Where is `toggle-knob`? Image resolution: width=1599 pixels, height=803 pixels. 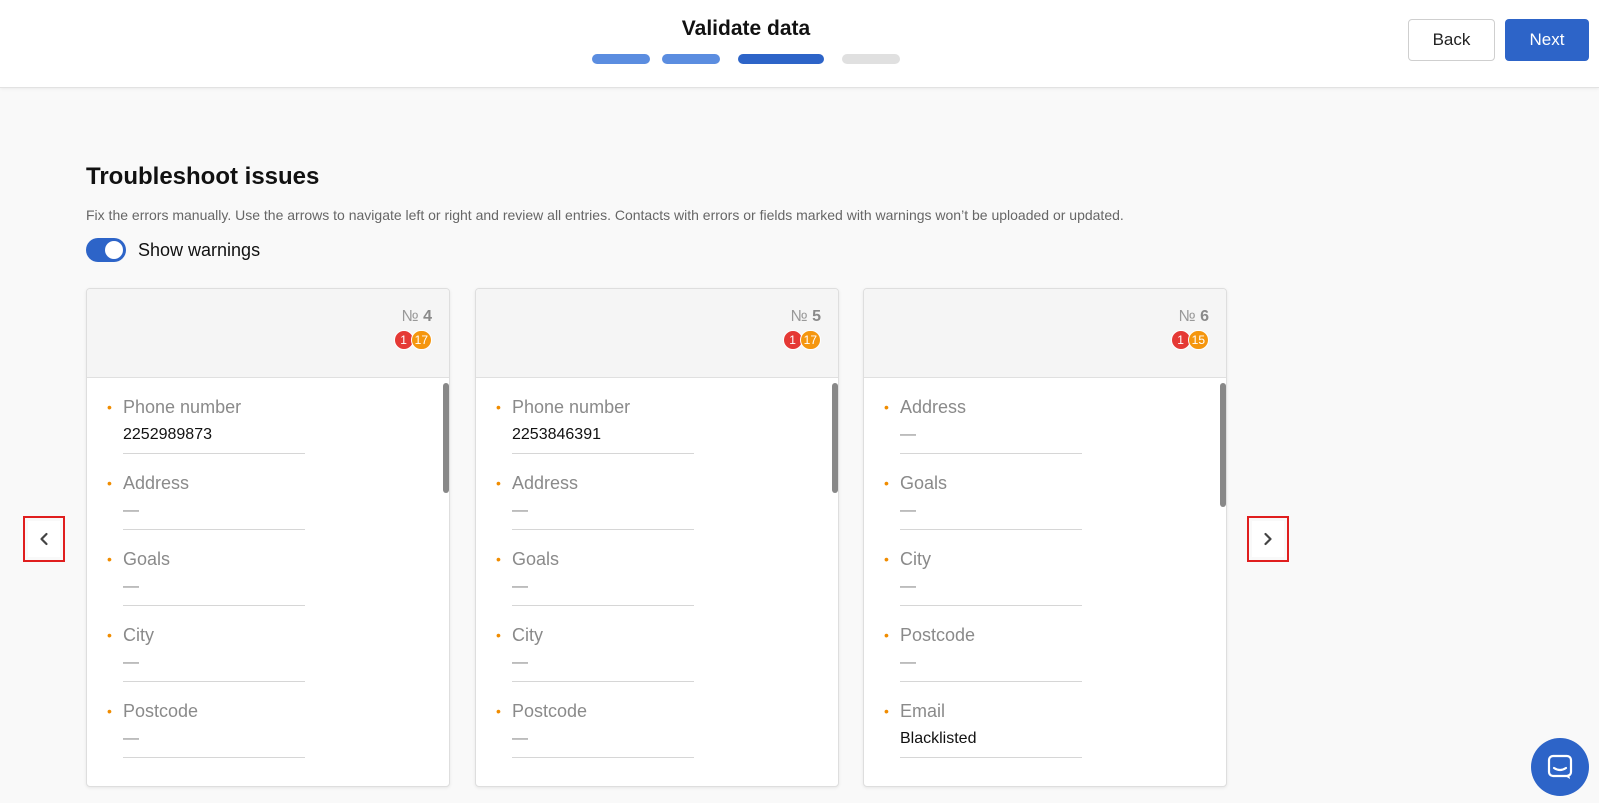 toggle-knob is located at coordinates (114, 250).